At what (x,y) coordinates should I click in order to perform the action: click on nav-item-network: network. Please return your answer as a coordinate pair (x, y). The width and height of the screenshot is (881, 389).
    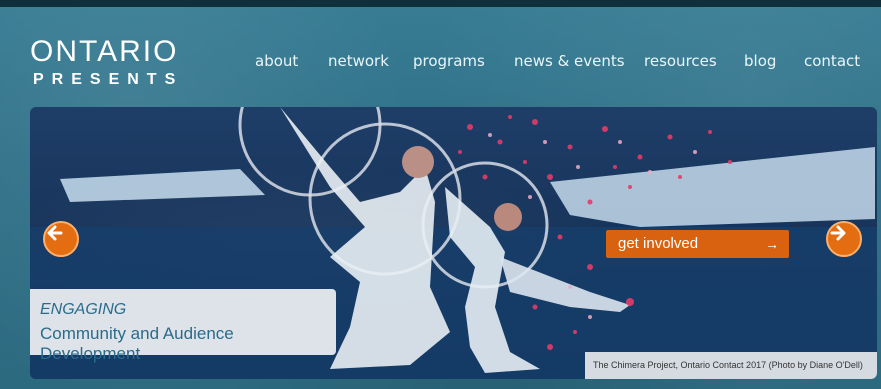
    Looking at the image, I should click on (358, 61).